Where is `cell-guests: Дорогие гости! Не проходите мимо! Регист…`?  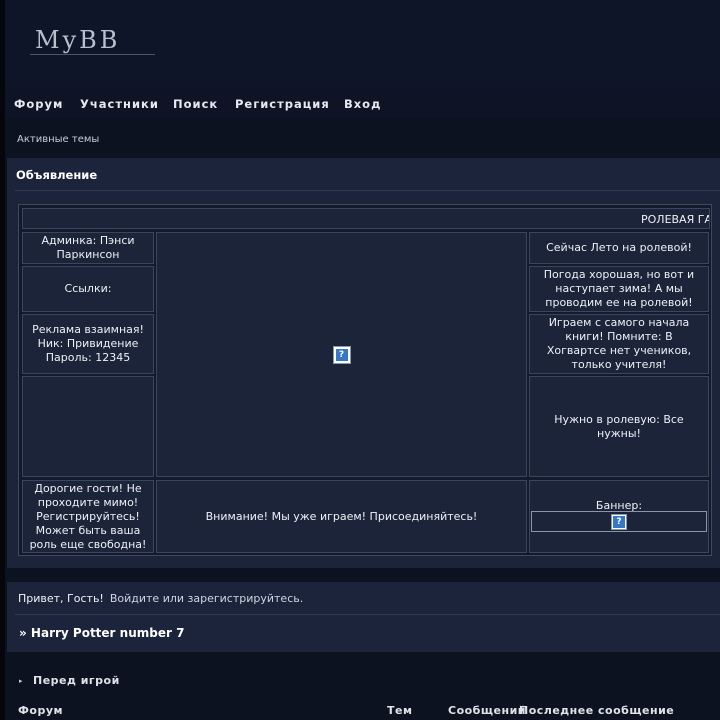 cell-guests: Дорогие гости! Не проходите мимо! Регист… is located at coordinates (88, 516).